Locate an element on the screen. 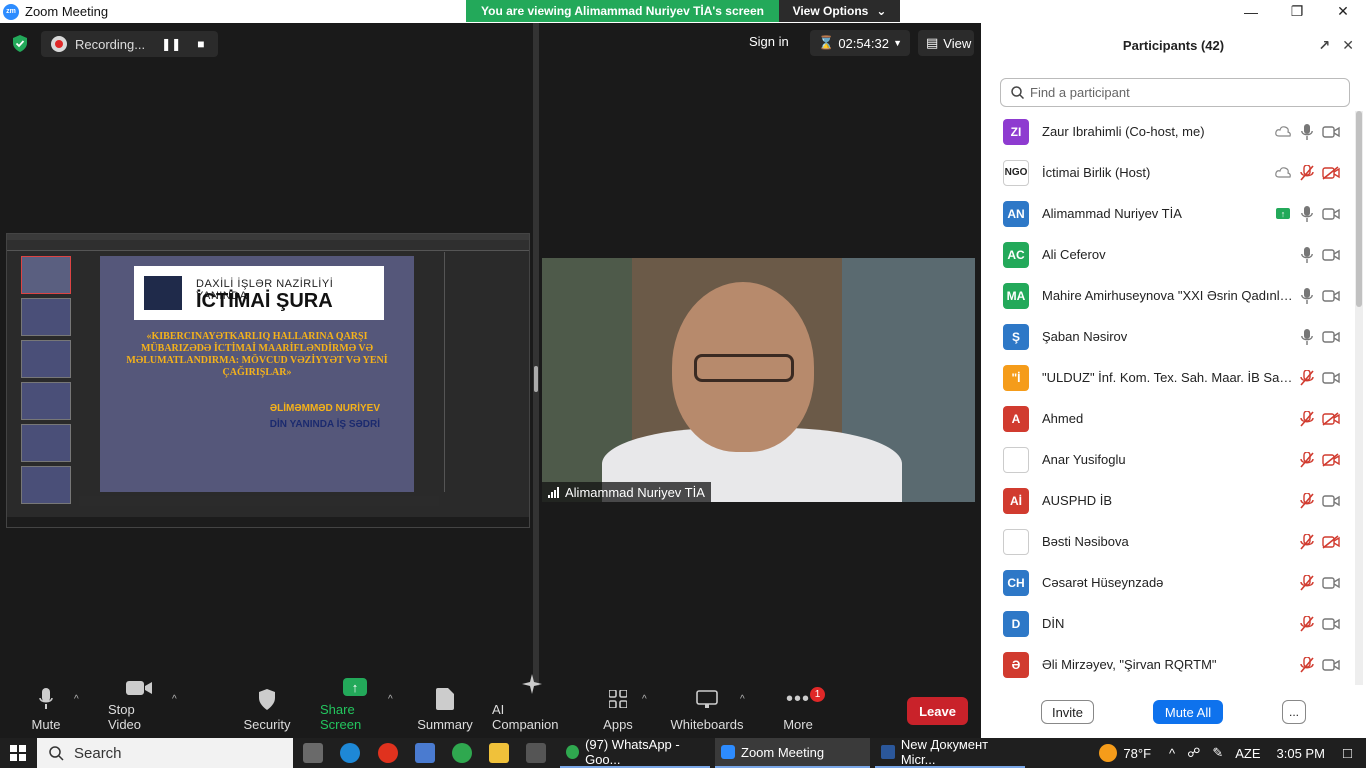 Image resolution: width=1366 pixels, height=768 pixels. security-button: Security is located at coordinates (267, 712).